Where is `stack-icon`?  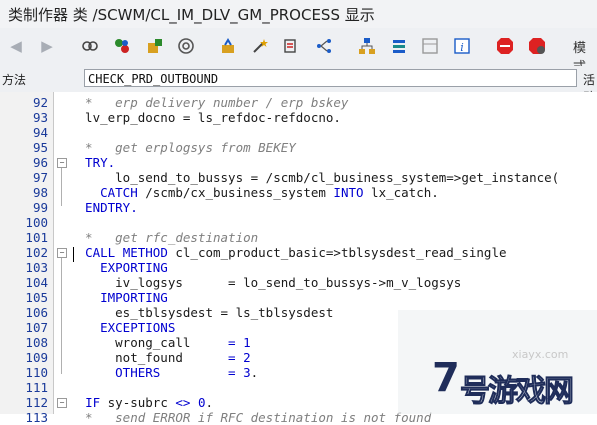 stack-icon is located at coordinates (399, 46).